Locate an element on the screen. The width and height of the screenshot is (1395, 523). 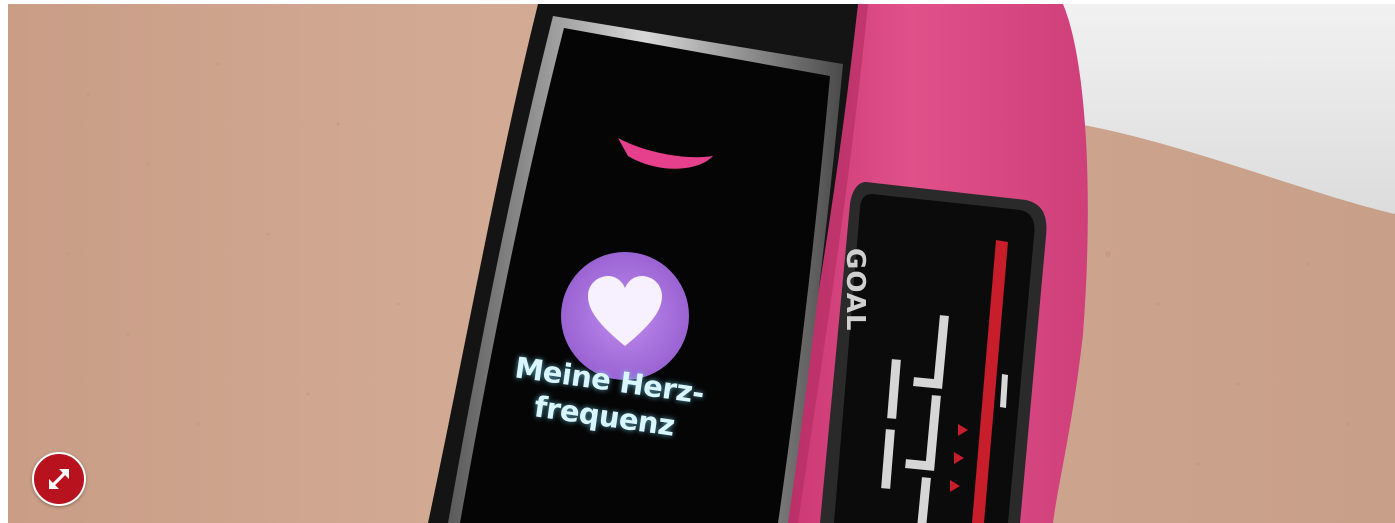
expand-arrows-icon is located at coordinates (59, 479).